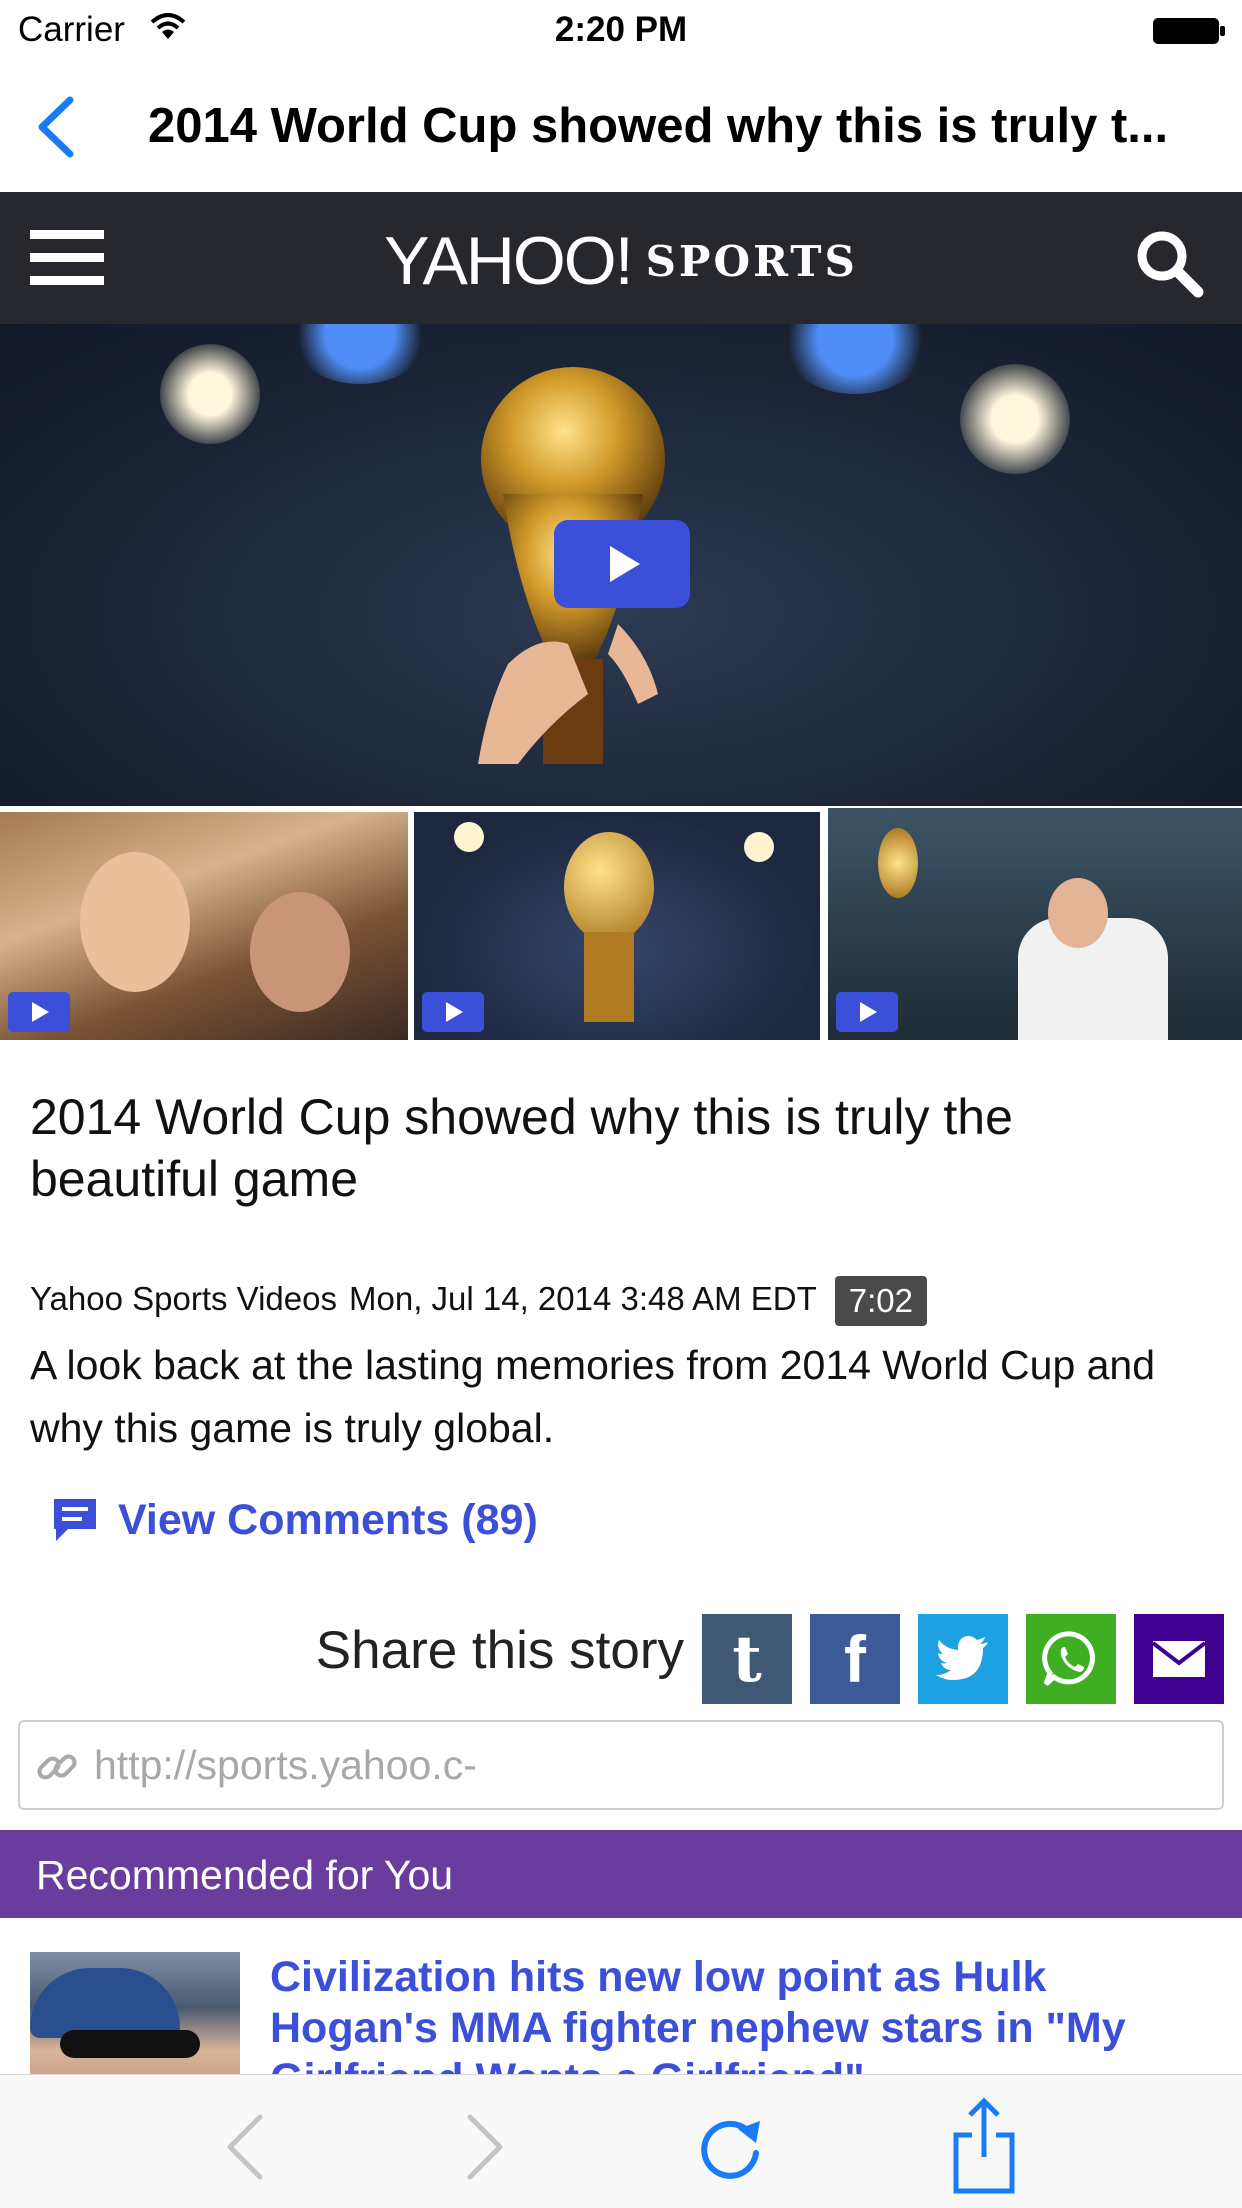 This screenshot has width=1242, height=2208. Describe the element at coordinates (250, 2147) in the screenshot. I see `browser-back-icon` at that location.